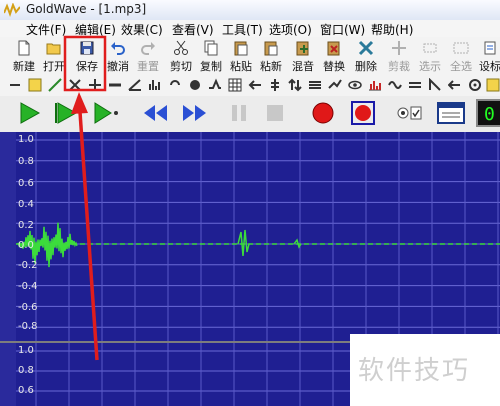 Image resolution: width=500 pixels, height=406 pixels. Describe the element at coordinates (88, 236) in the screenshot. I see `pointer-arrow-shaft` at that location.